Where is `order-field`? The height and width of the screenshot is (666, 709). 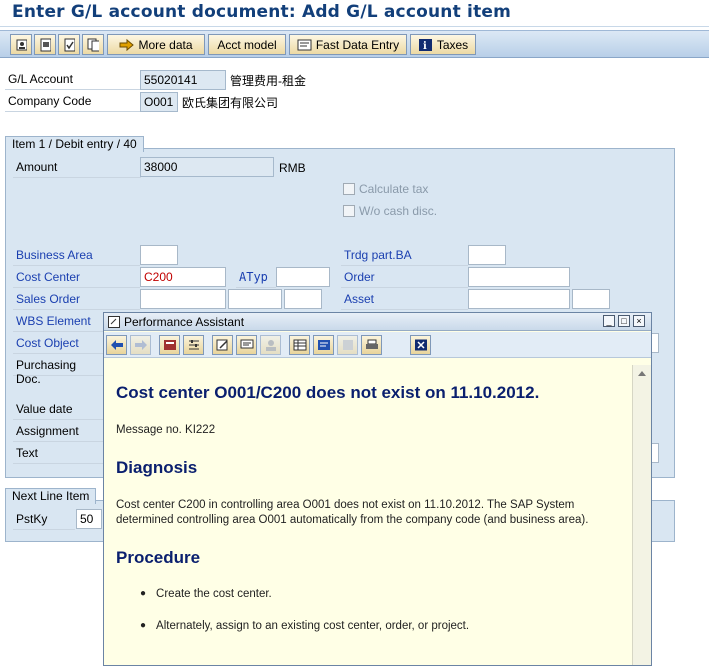 order-field is located at coordinates (519, 277).